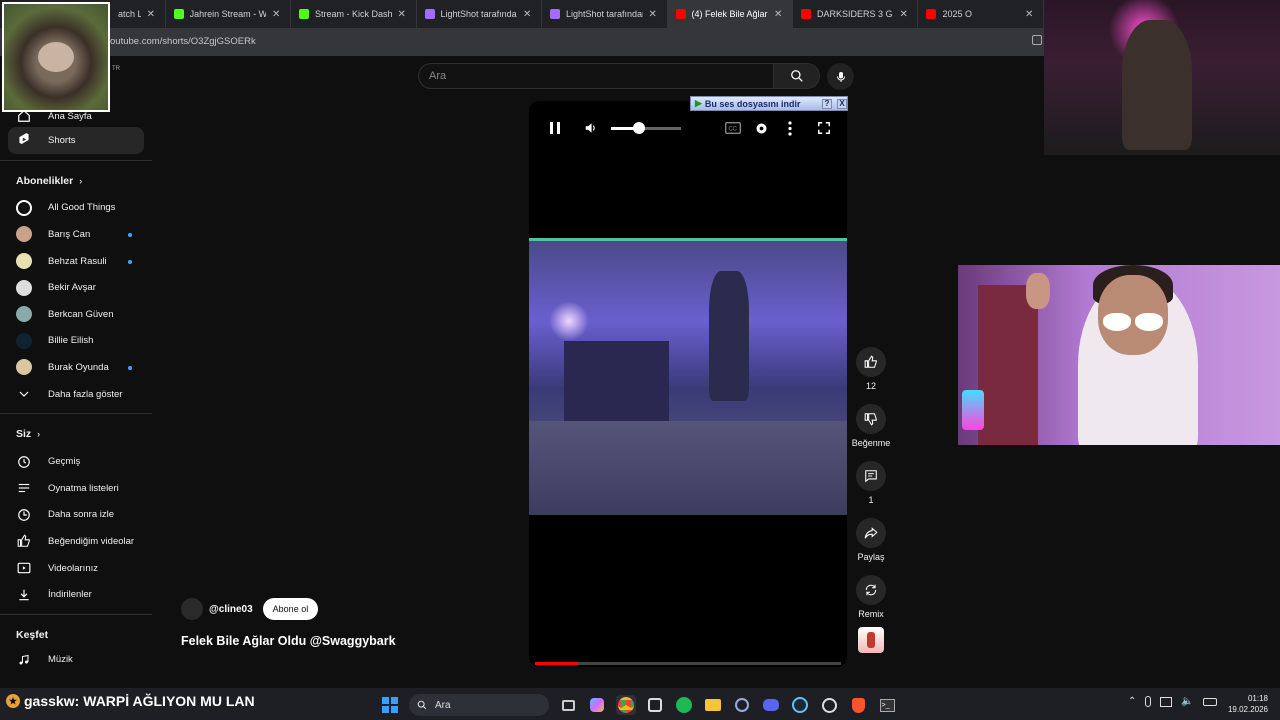 The width and height of the screenshot is (1280, 720). I want to click on sidebar-item-subscription: Burak Oyunda, so click(76, 367).